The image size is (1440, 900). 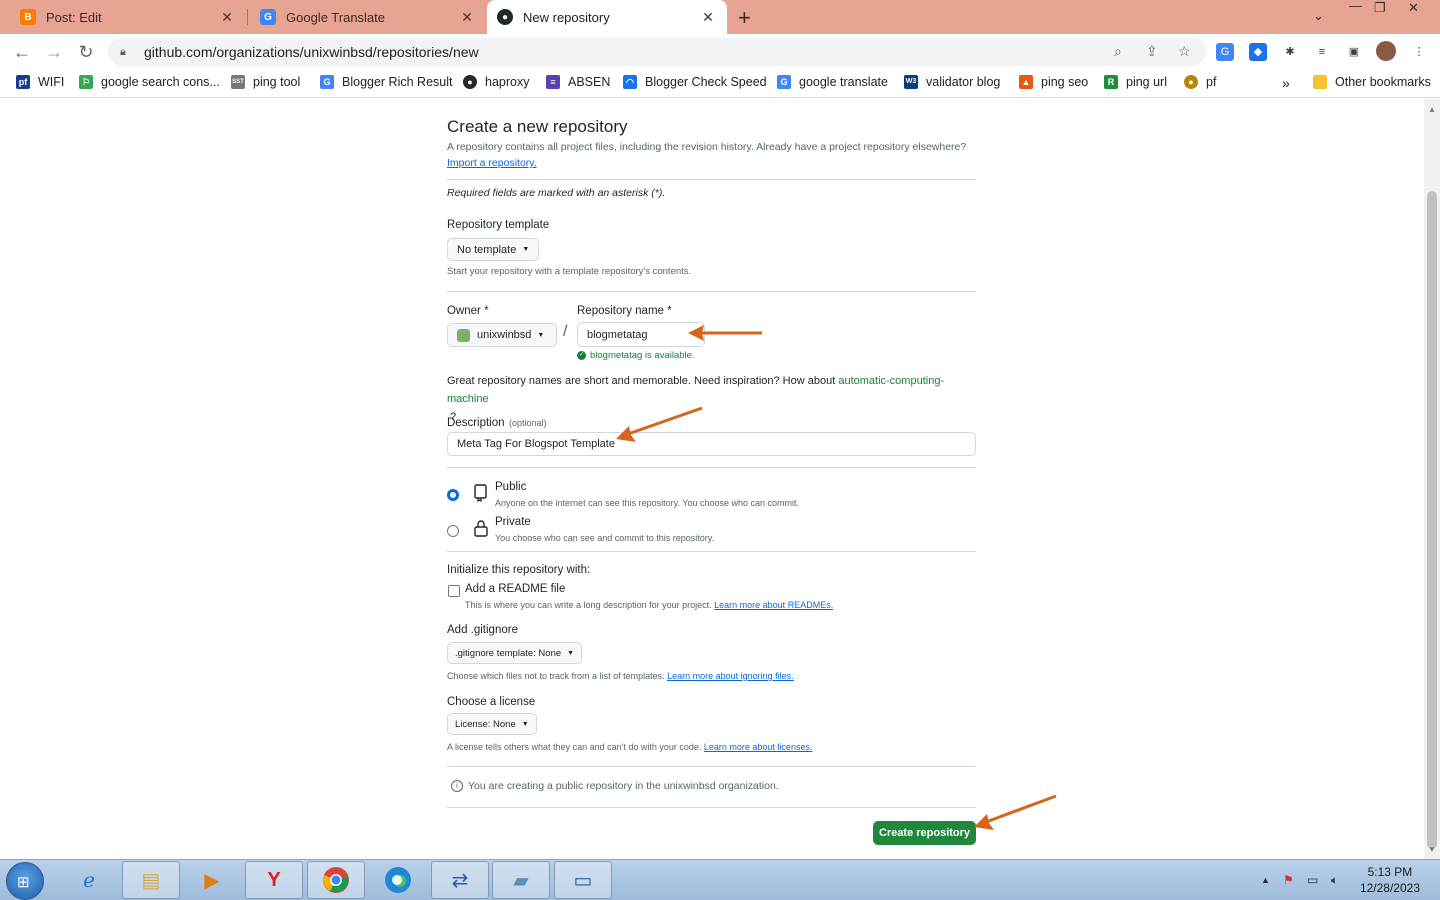 I want to click on bookmark-absen: ≡ ABSEN, so click(x=578, y=82).